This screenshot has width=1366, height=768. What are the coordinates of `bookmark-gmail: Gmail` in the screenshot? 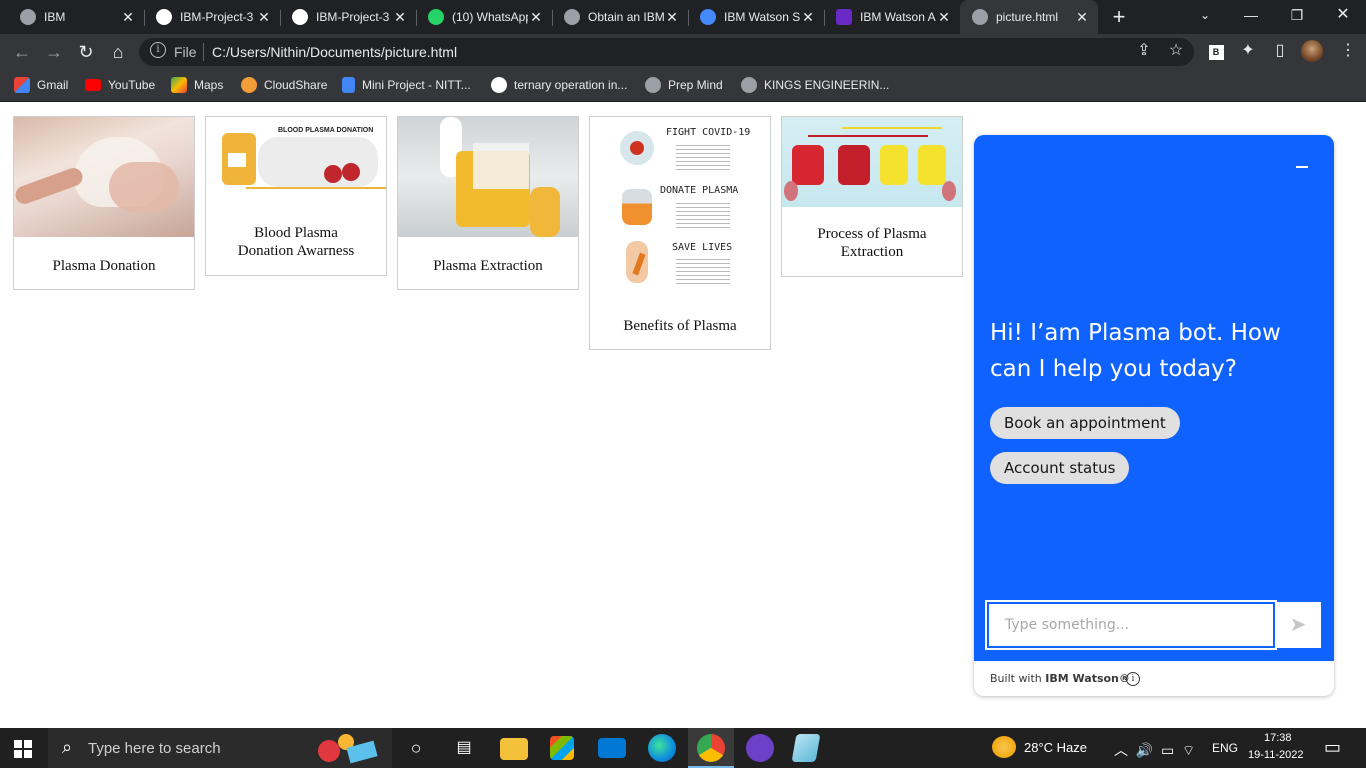 It's located at (41, 85).